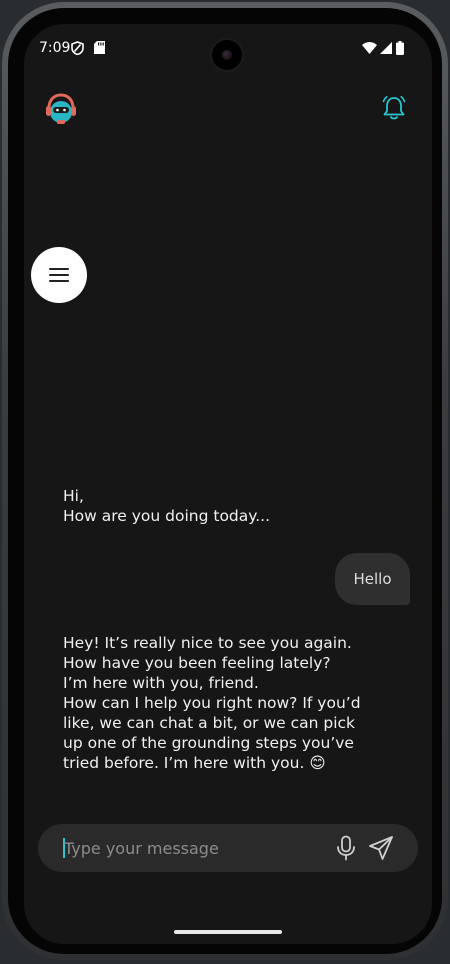 Image resolution: width=450 pixels, height=964 pixels. I want to click on front-camera, so click(227, 55).